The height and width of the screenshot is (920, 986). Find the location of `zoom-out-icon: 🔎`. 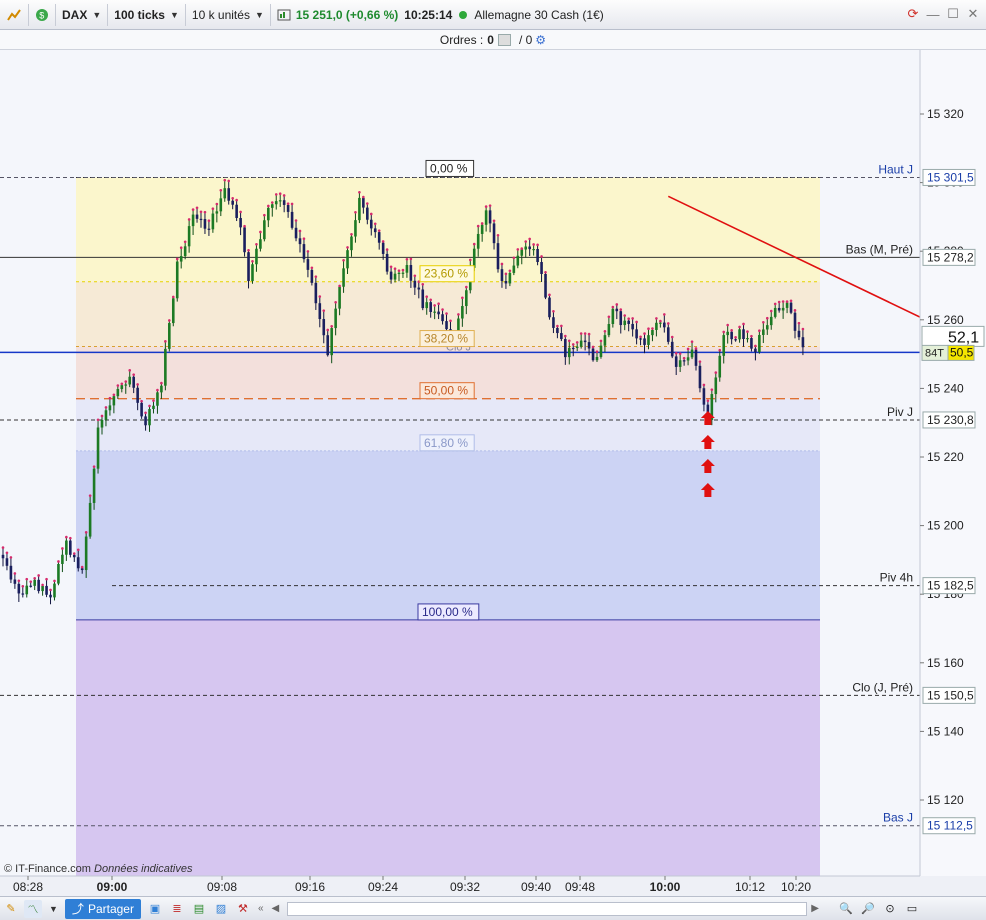

zoom-out-icon: 🔎 is located at coordinates (868, 909).